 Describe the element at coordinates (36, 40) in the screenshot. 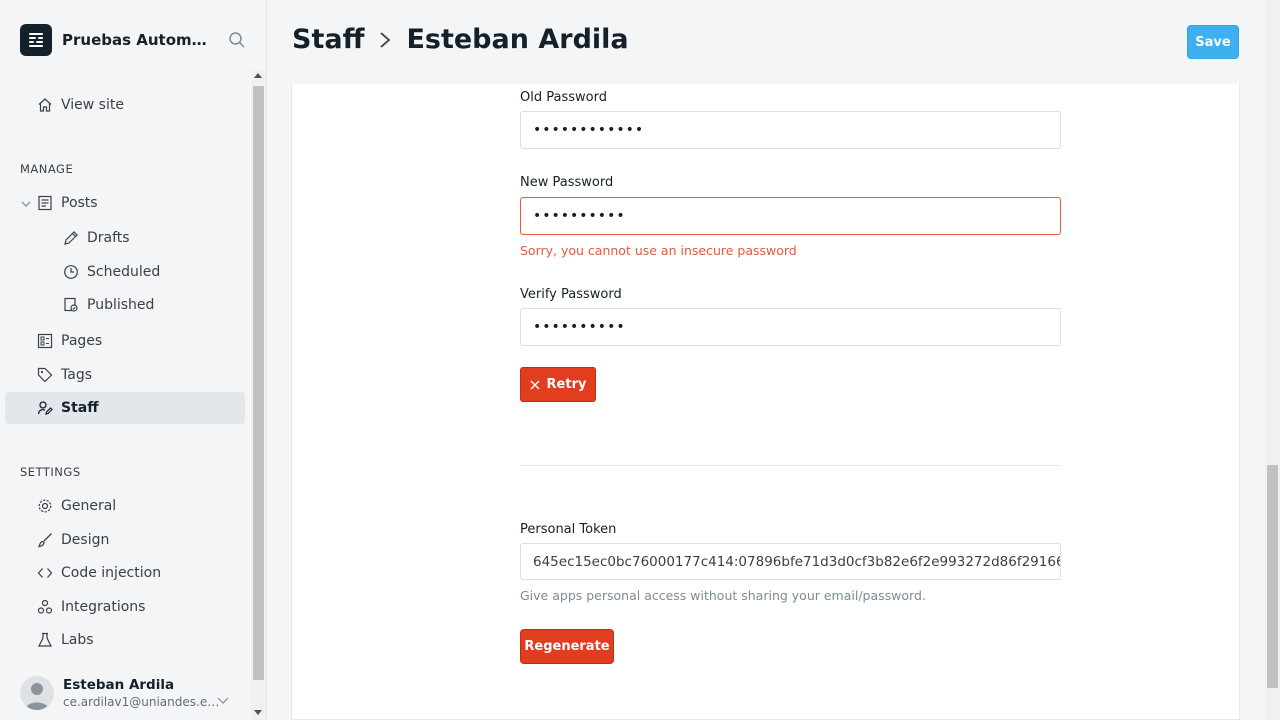

I see `brand-logo` at that location.